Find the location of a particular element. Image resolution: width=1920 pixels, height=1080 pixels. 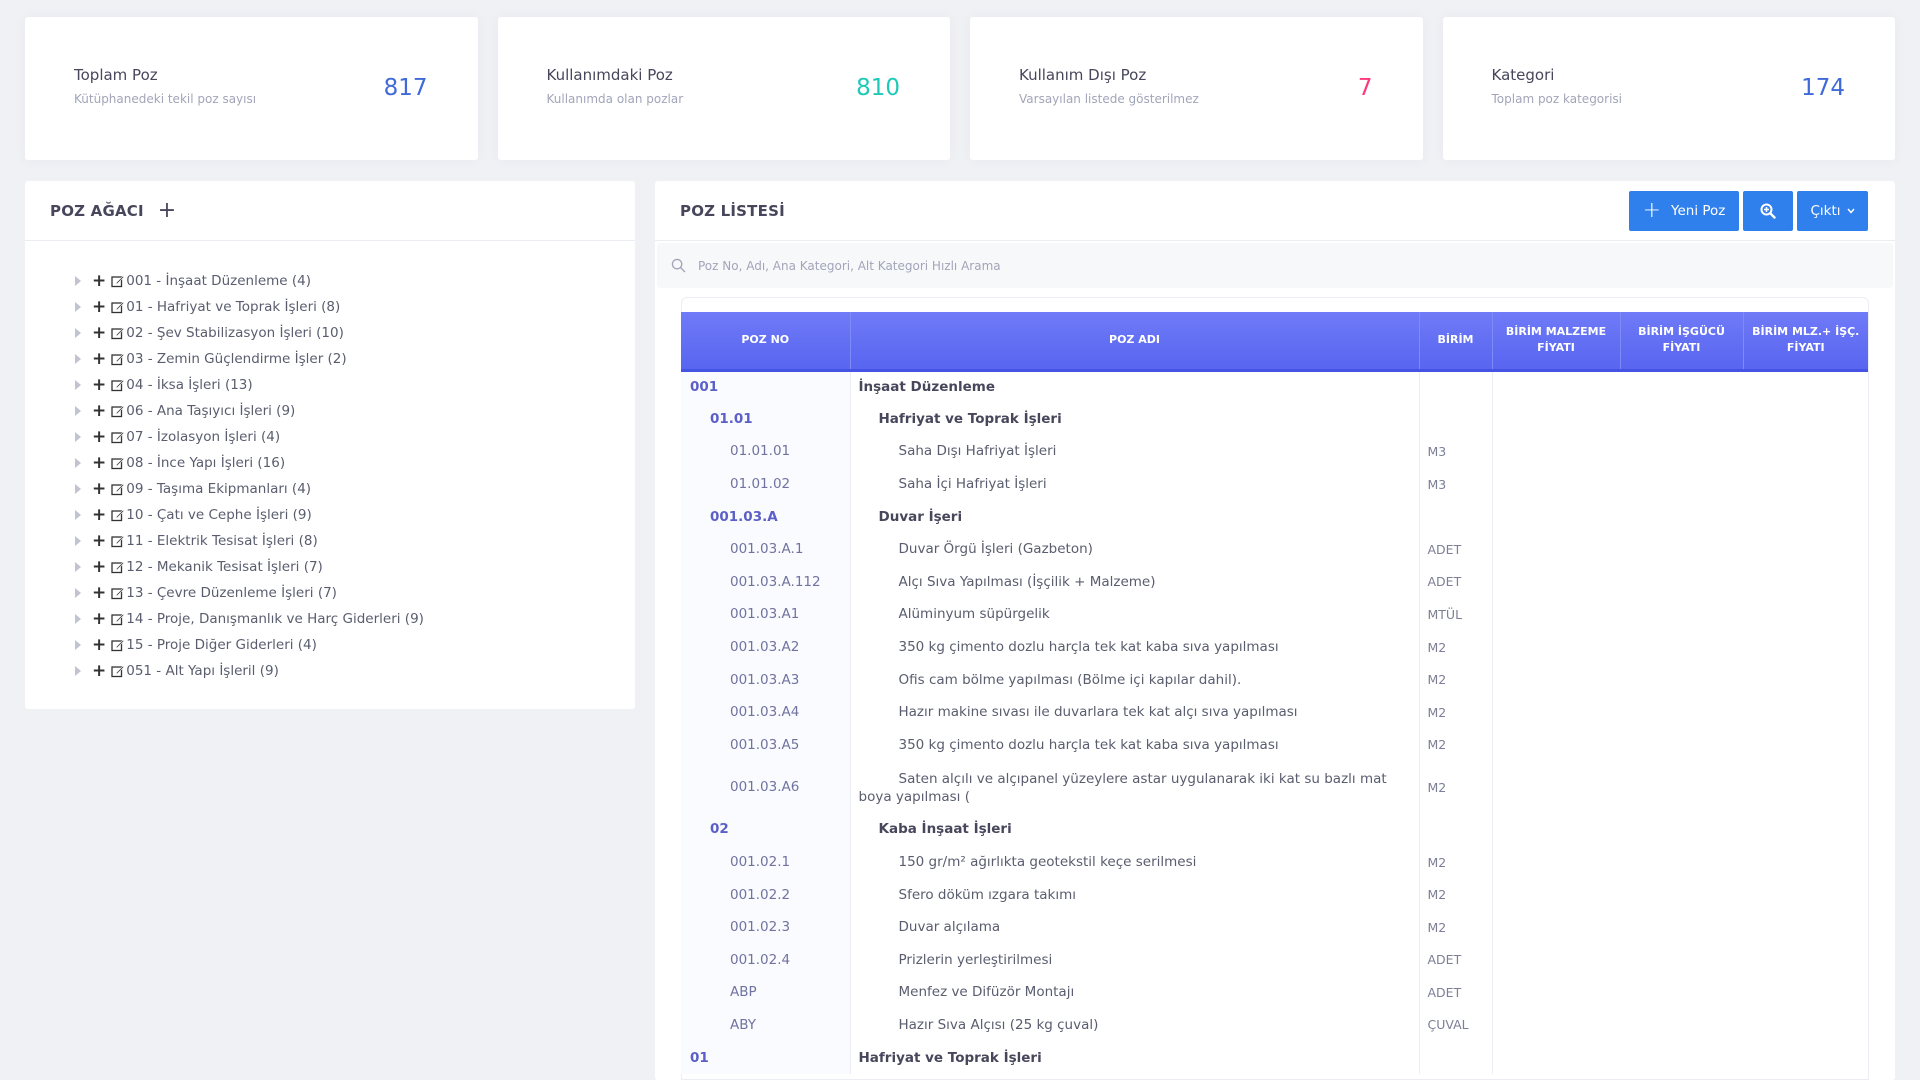

tree-item: +07 - İzolasyon İşleri (4) is located at coordinates (249, 437).